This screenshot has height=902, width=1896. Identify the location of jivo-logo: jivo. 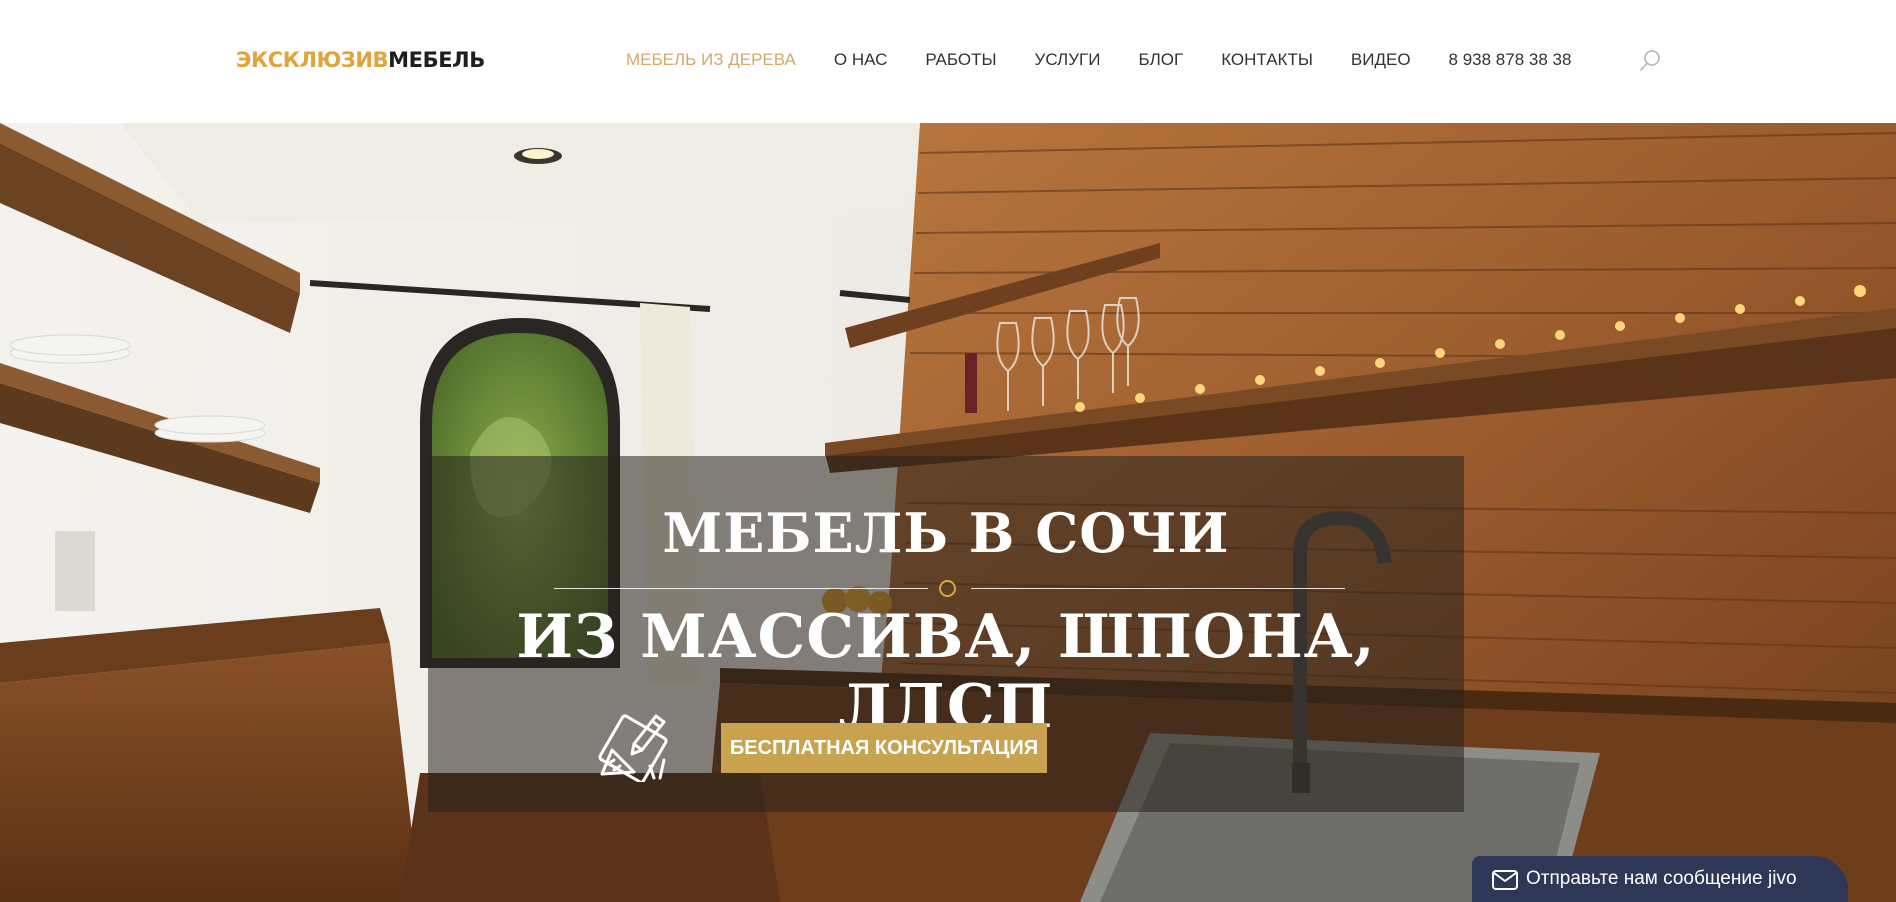
(1782, 878).